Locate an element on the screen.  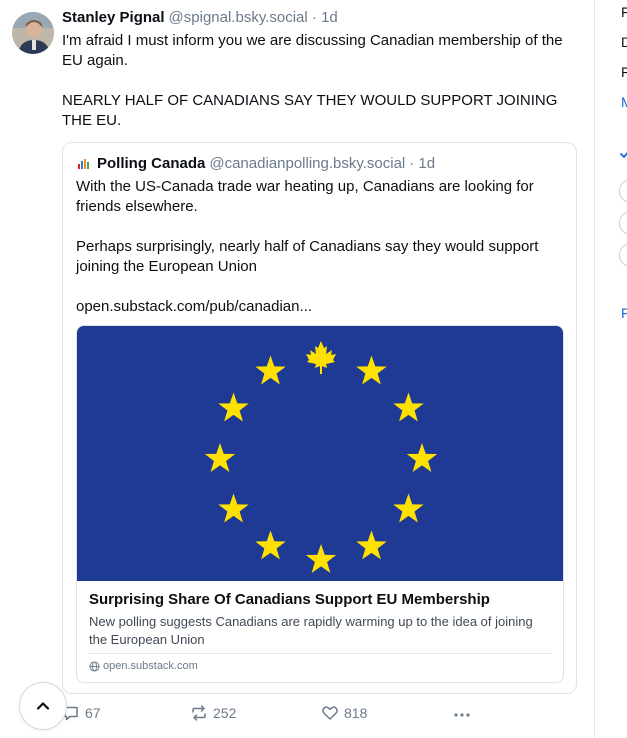
author-name: Stanley Pignal is located at coordinates (113, 17).